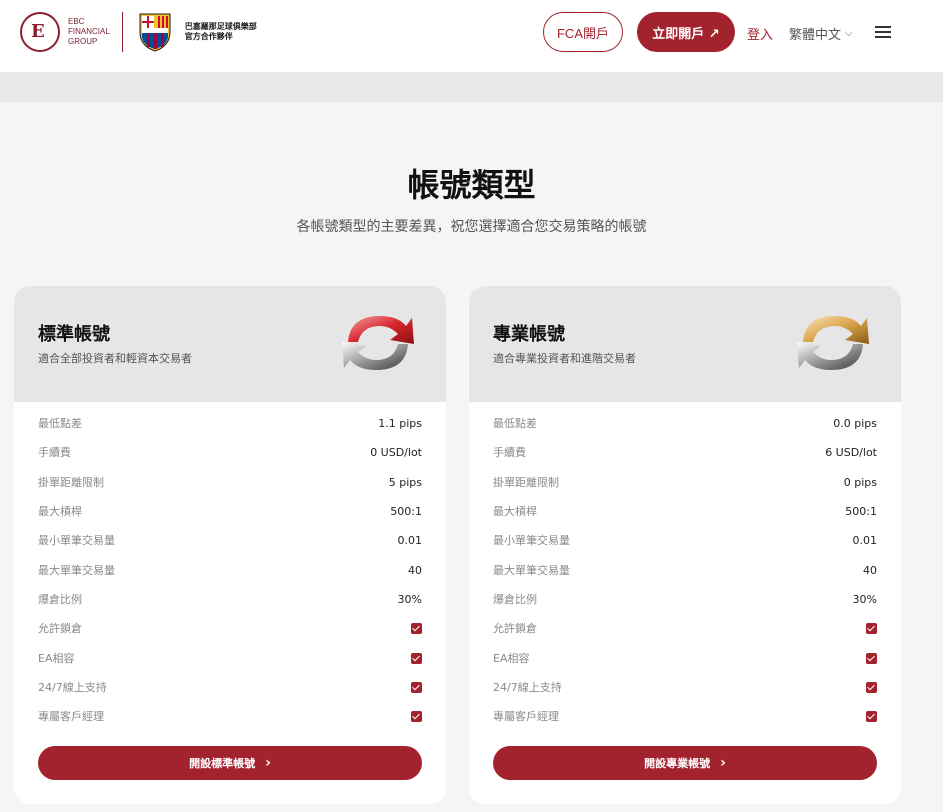 The width and height of the screenshot is (943, 812). Describe the element at coordinates (155, 32) in the screenshot. I see `fc-barcelona-crest-icon` at that location.